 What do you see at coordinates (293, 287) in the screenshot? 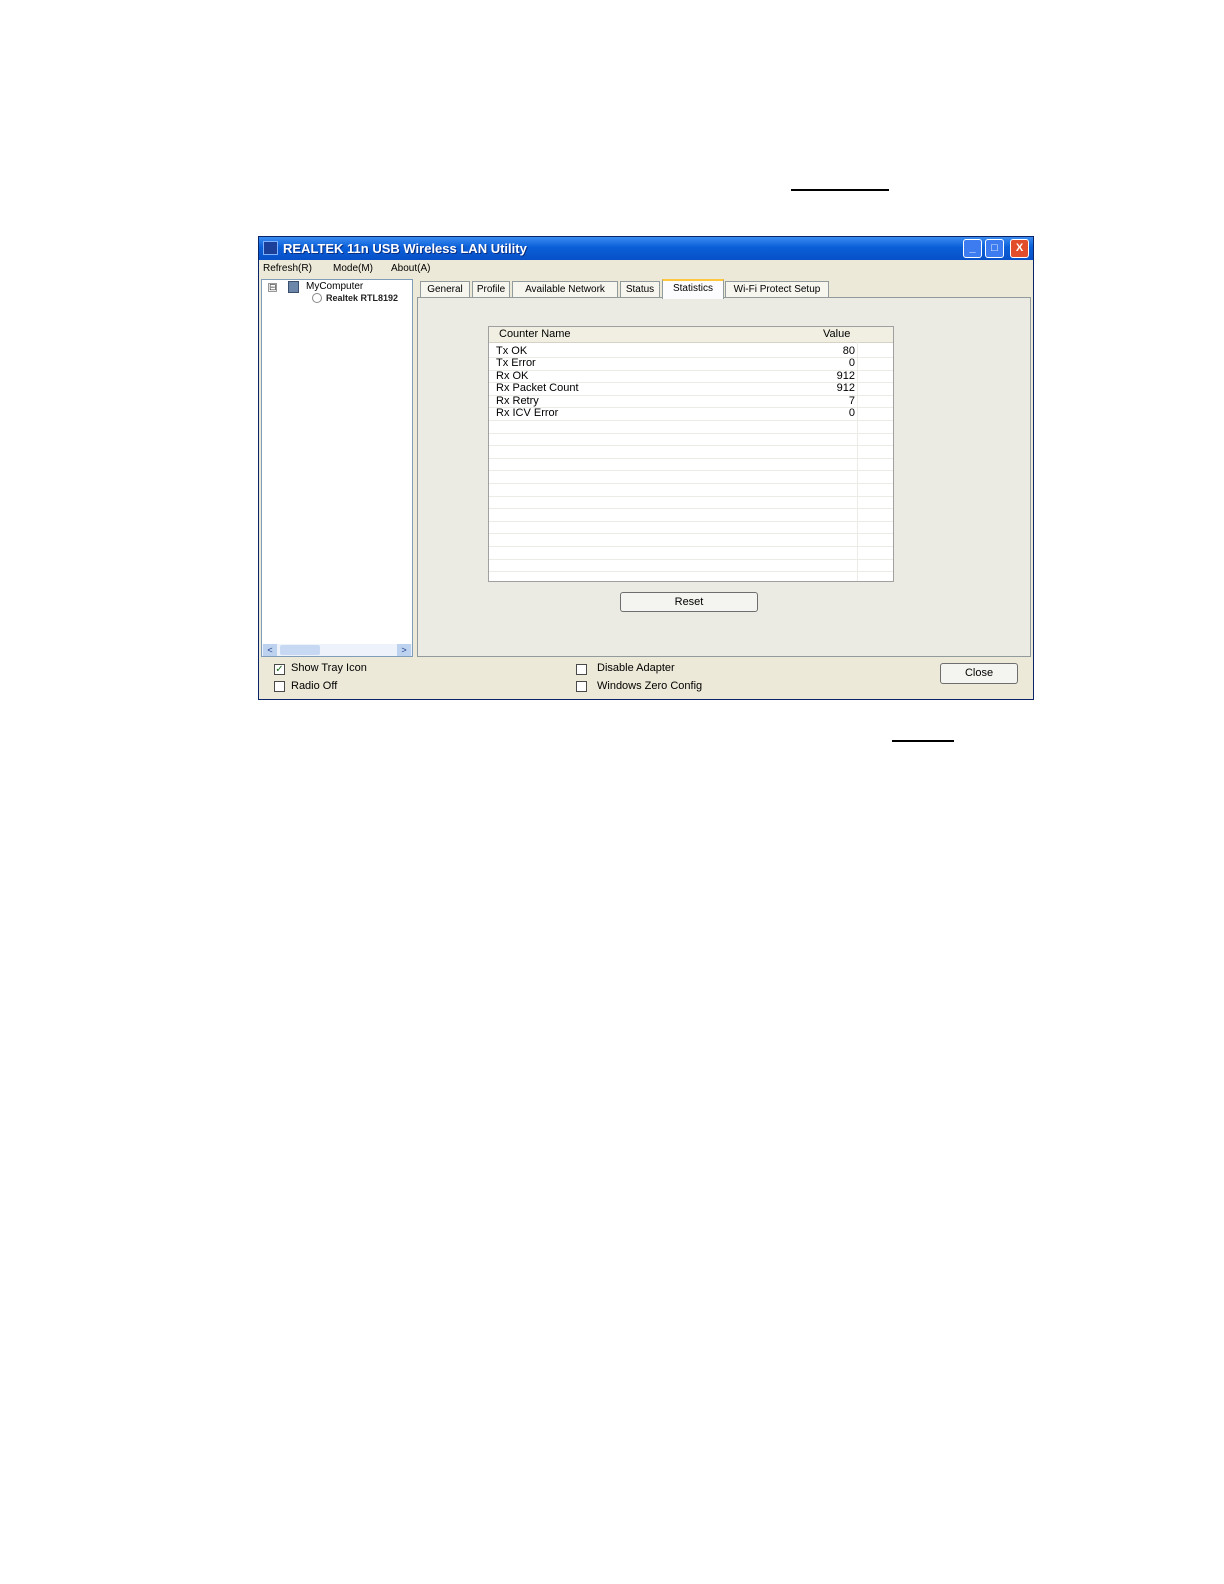
I see `computer-icon` at bounding box center [293, 287].